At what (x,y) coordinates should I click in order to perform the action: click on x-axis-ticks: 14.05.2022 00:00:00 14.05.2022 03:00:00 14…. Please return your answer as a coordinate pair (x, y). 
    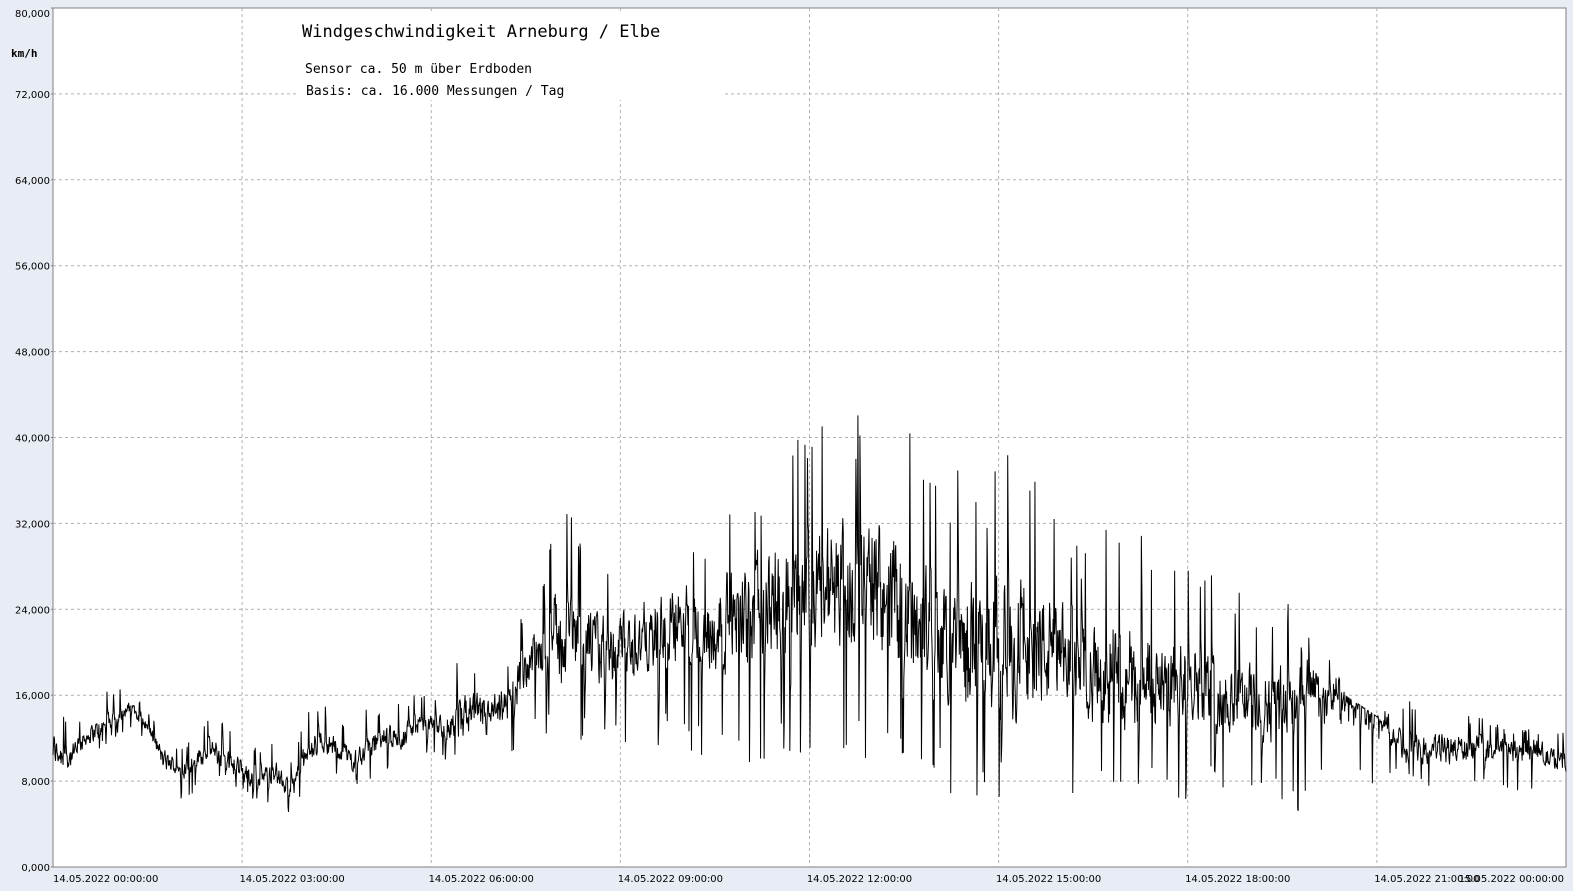
    Looking at the image, I should click on (808, 879).